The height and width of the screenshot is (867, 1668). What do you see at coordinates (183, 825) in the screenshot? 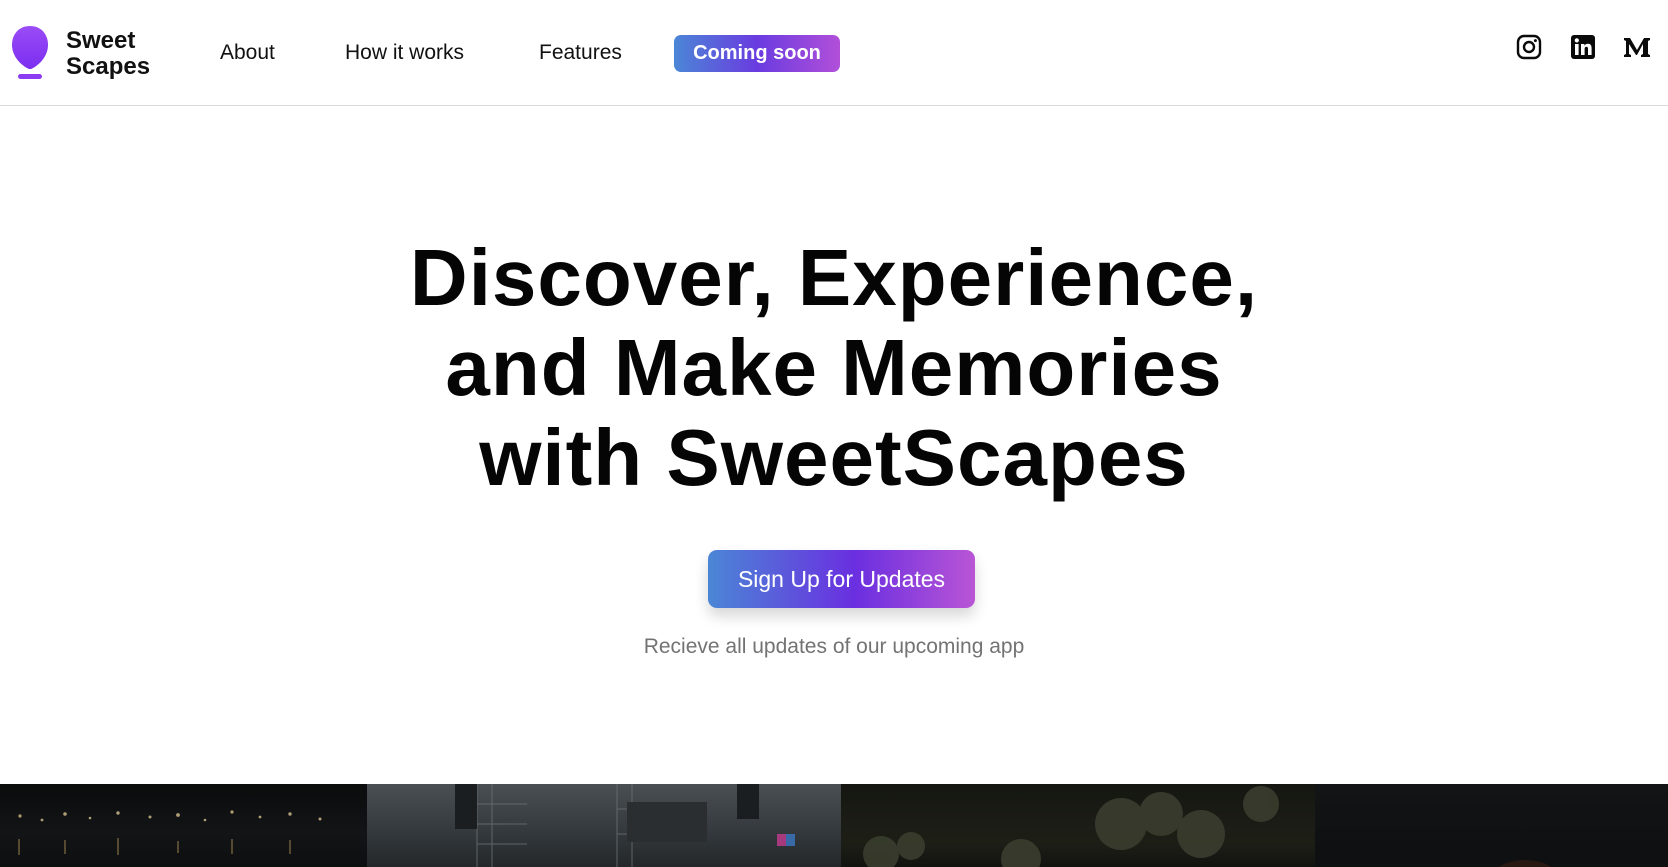
I see `gallery-image-night-river` at bounding box center [183, 825].